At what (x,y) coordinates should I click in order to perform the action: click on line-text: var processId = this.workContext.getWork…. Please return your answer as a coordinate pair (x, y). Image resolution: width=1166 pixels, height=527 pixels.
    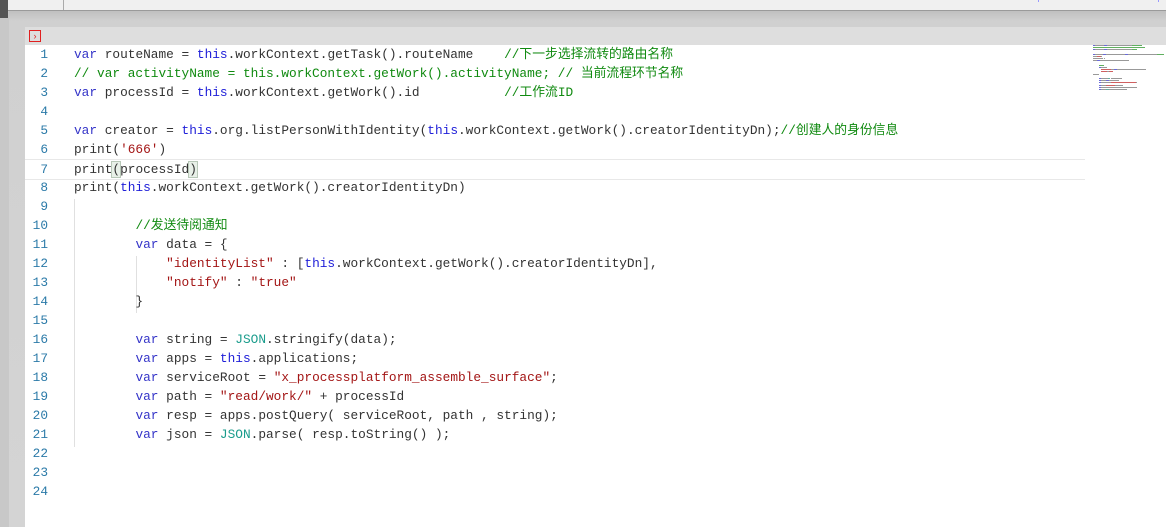
    Looking at the image, I should click on (323, 92).